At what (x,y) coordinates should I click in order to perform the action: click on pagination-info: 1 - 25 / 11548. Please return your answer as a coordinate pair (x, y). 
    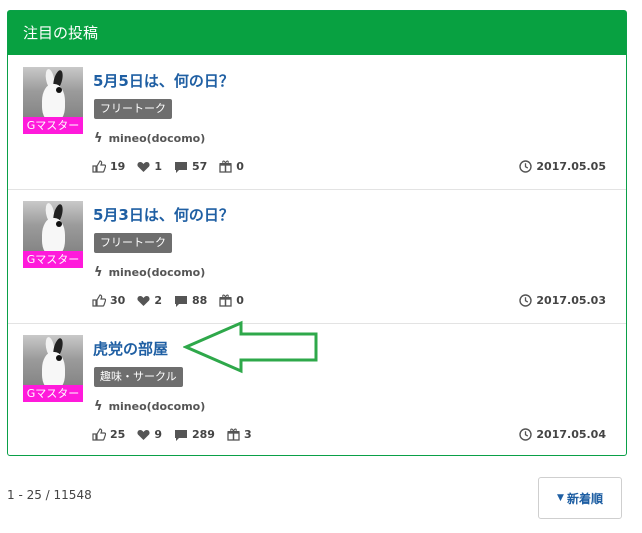
    Looking at the image, I should click on (49, 495).